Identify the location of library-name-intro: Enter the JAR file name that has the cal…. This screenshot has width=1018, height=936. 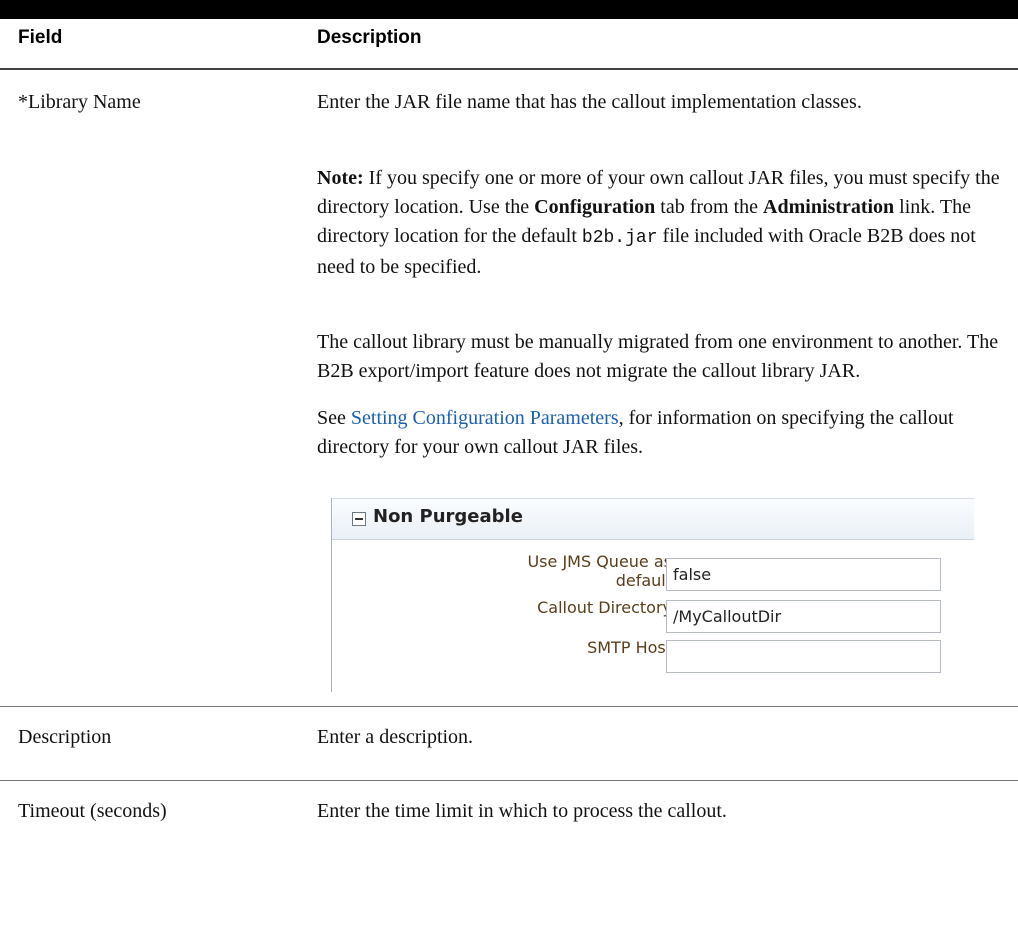
(589, 102).